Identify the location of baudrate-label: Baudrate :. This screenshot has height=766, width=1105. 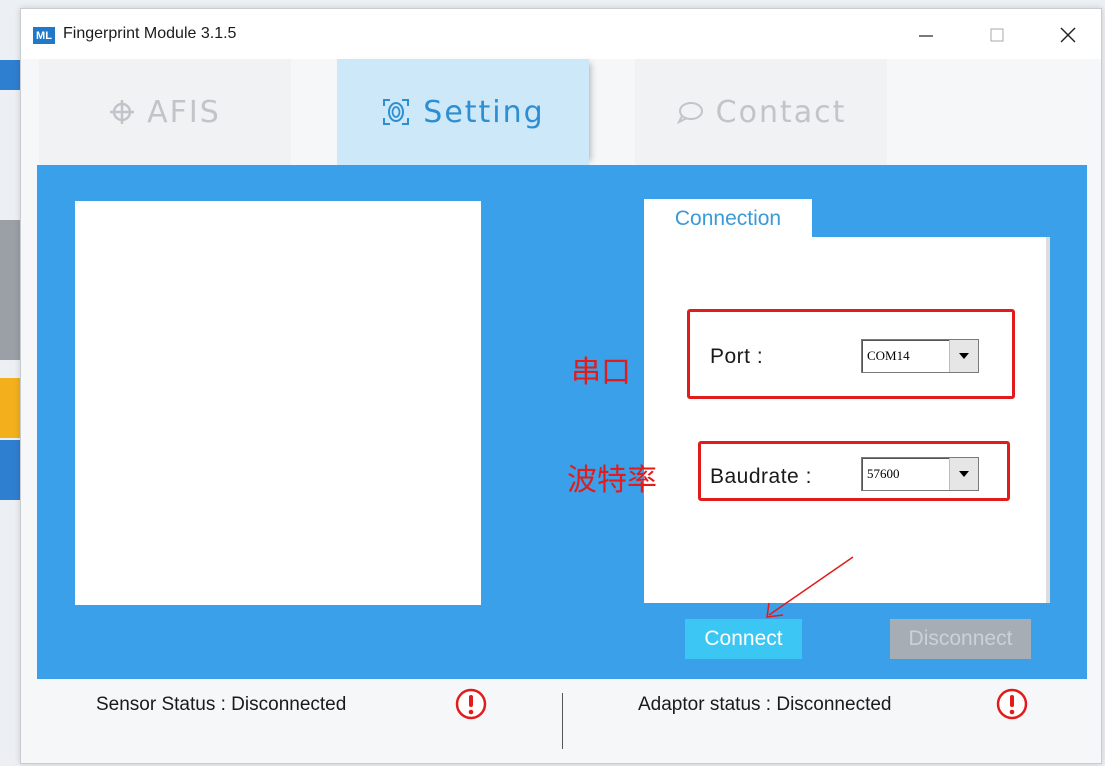
(761, 476).